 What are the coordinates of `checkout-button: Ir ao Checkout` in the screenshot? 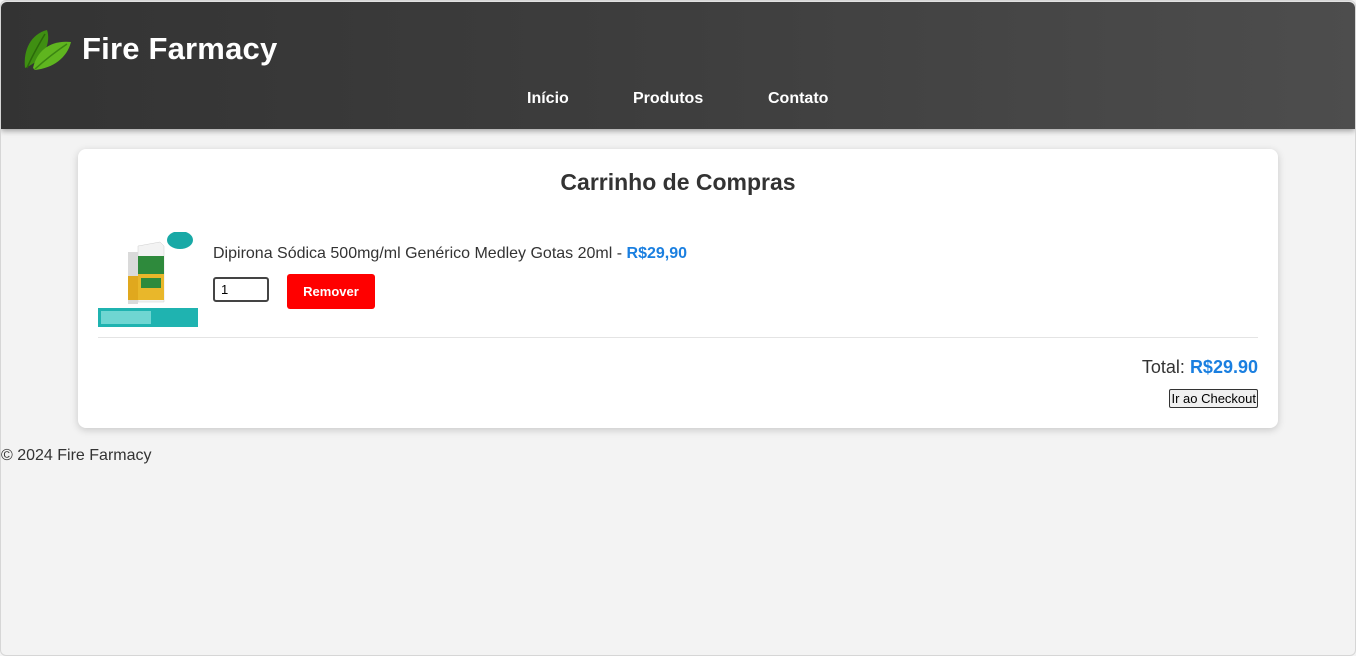 It's located at (1213, 398).